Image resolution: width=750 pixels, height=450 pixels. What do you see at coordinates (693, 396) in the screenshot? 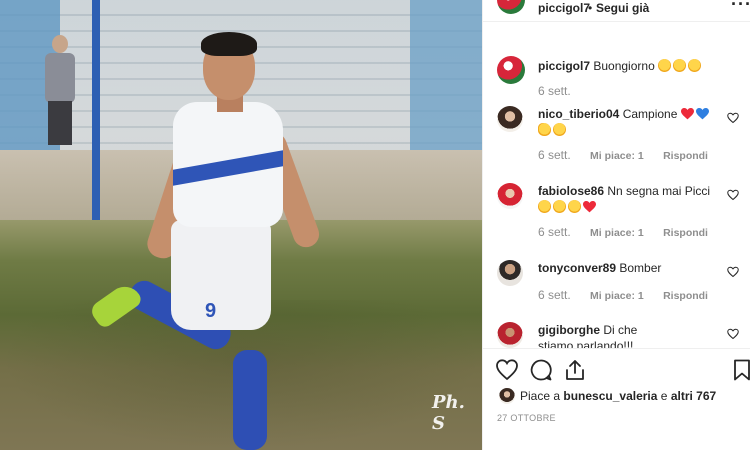
I see `likes-others-count: altri 767` at bounding box center [693, 396].